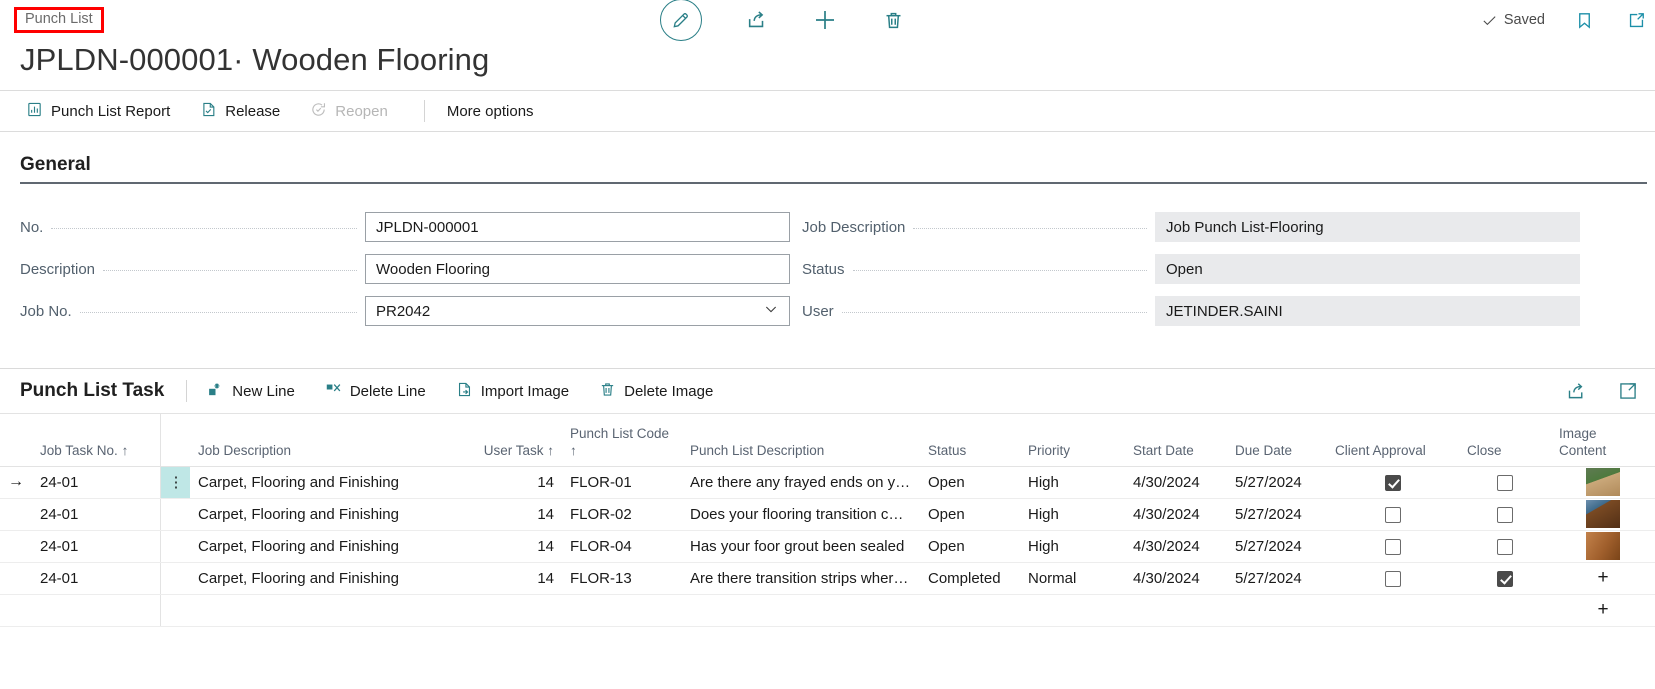 The image size is (1655, 689). What do you see at coordinates (1277, 610) in the screenshot?
I see `cell-due-date` at bounding box center [1277, 610].